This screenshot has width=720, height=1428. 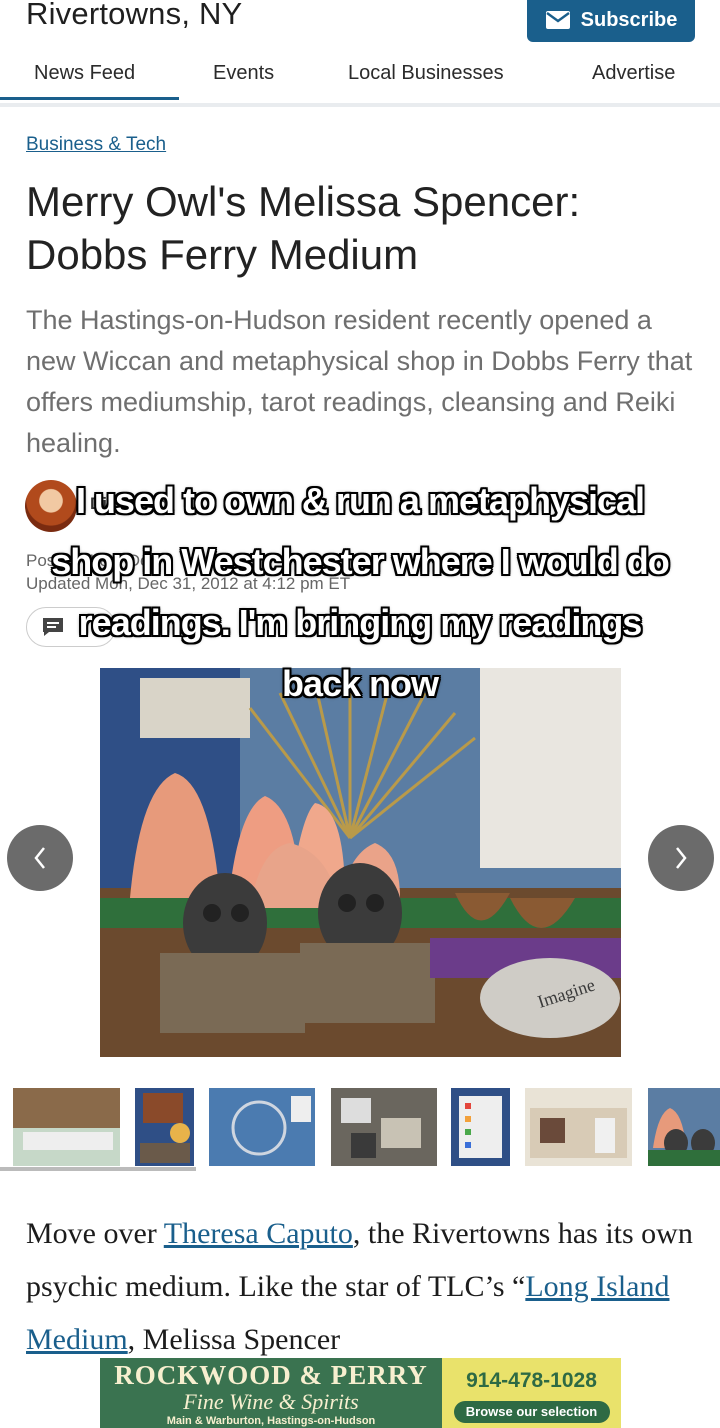 I want to click on thumbnail-strip-indicator, so click(x=98, y=1169).